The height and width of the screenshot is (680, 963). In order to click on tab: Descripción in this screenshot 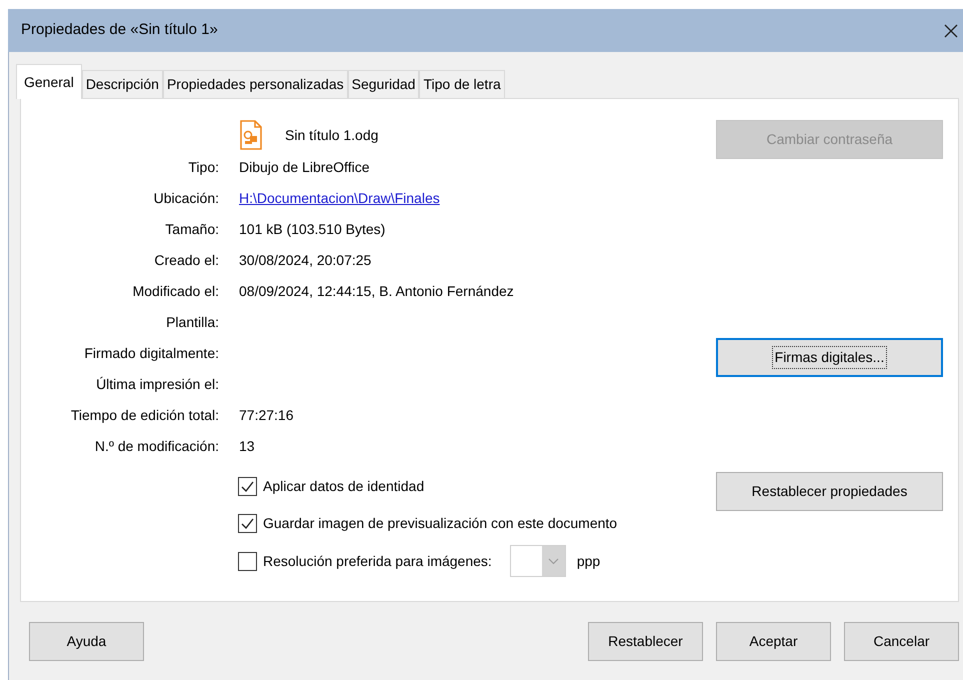, I will do `click(122, 84)`.